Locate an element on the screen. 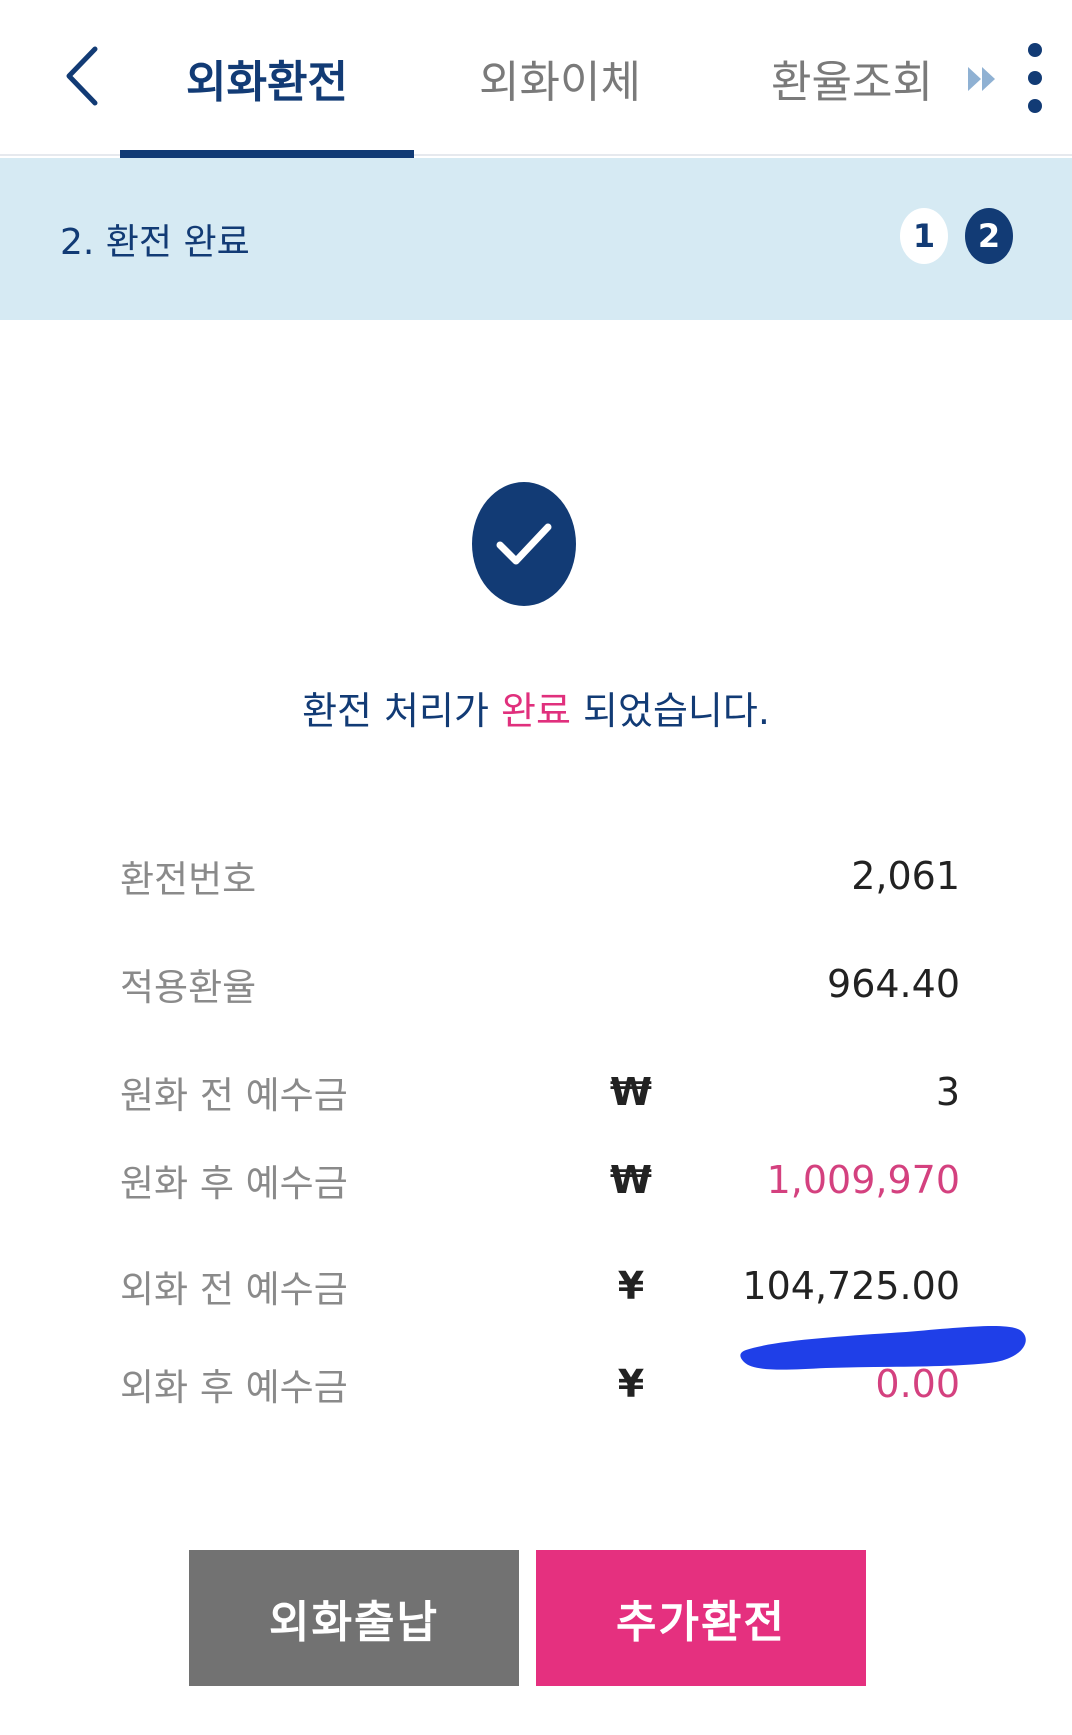 The height and width of the screenshot is (1735, 1072). kebab-menu-icon is located at coordinates (1035, 78).